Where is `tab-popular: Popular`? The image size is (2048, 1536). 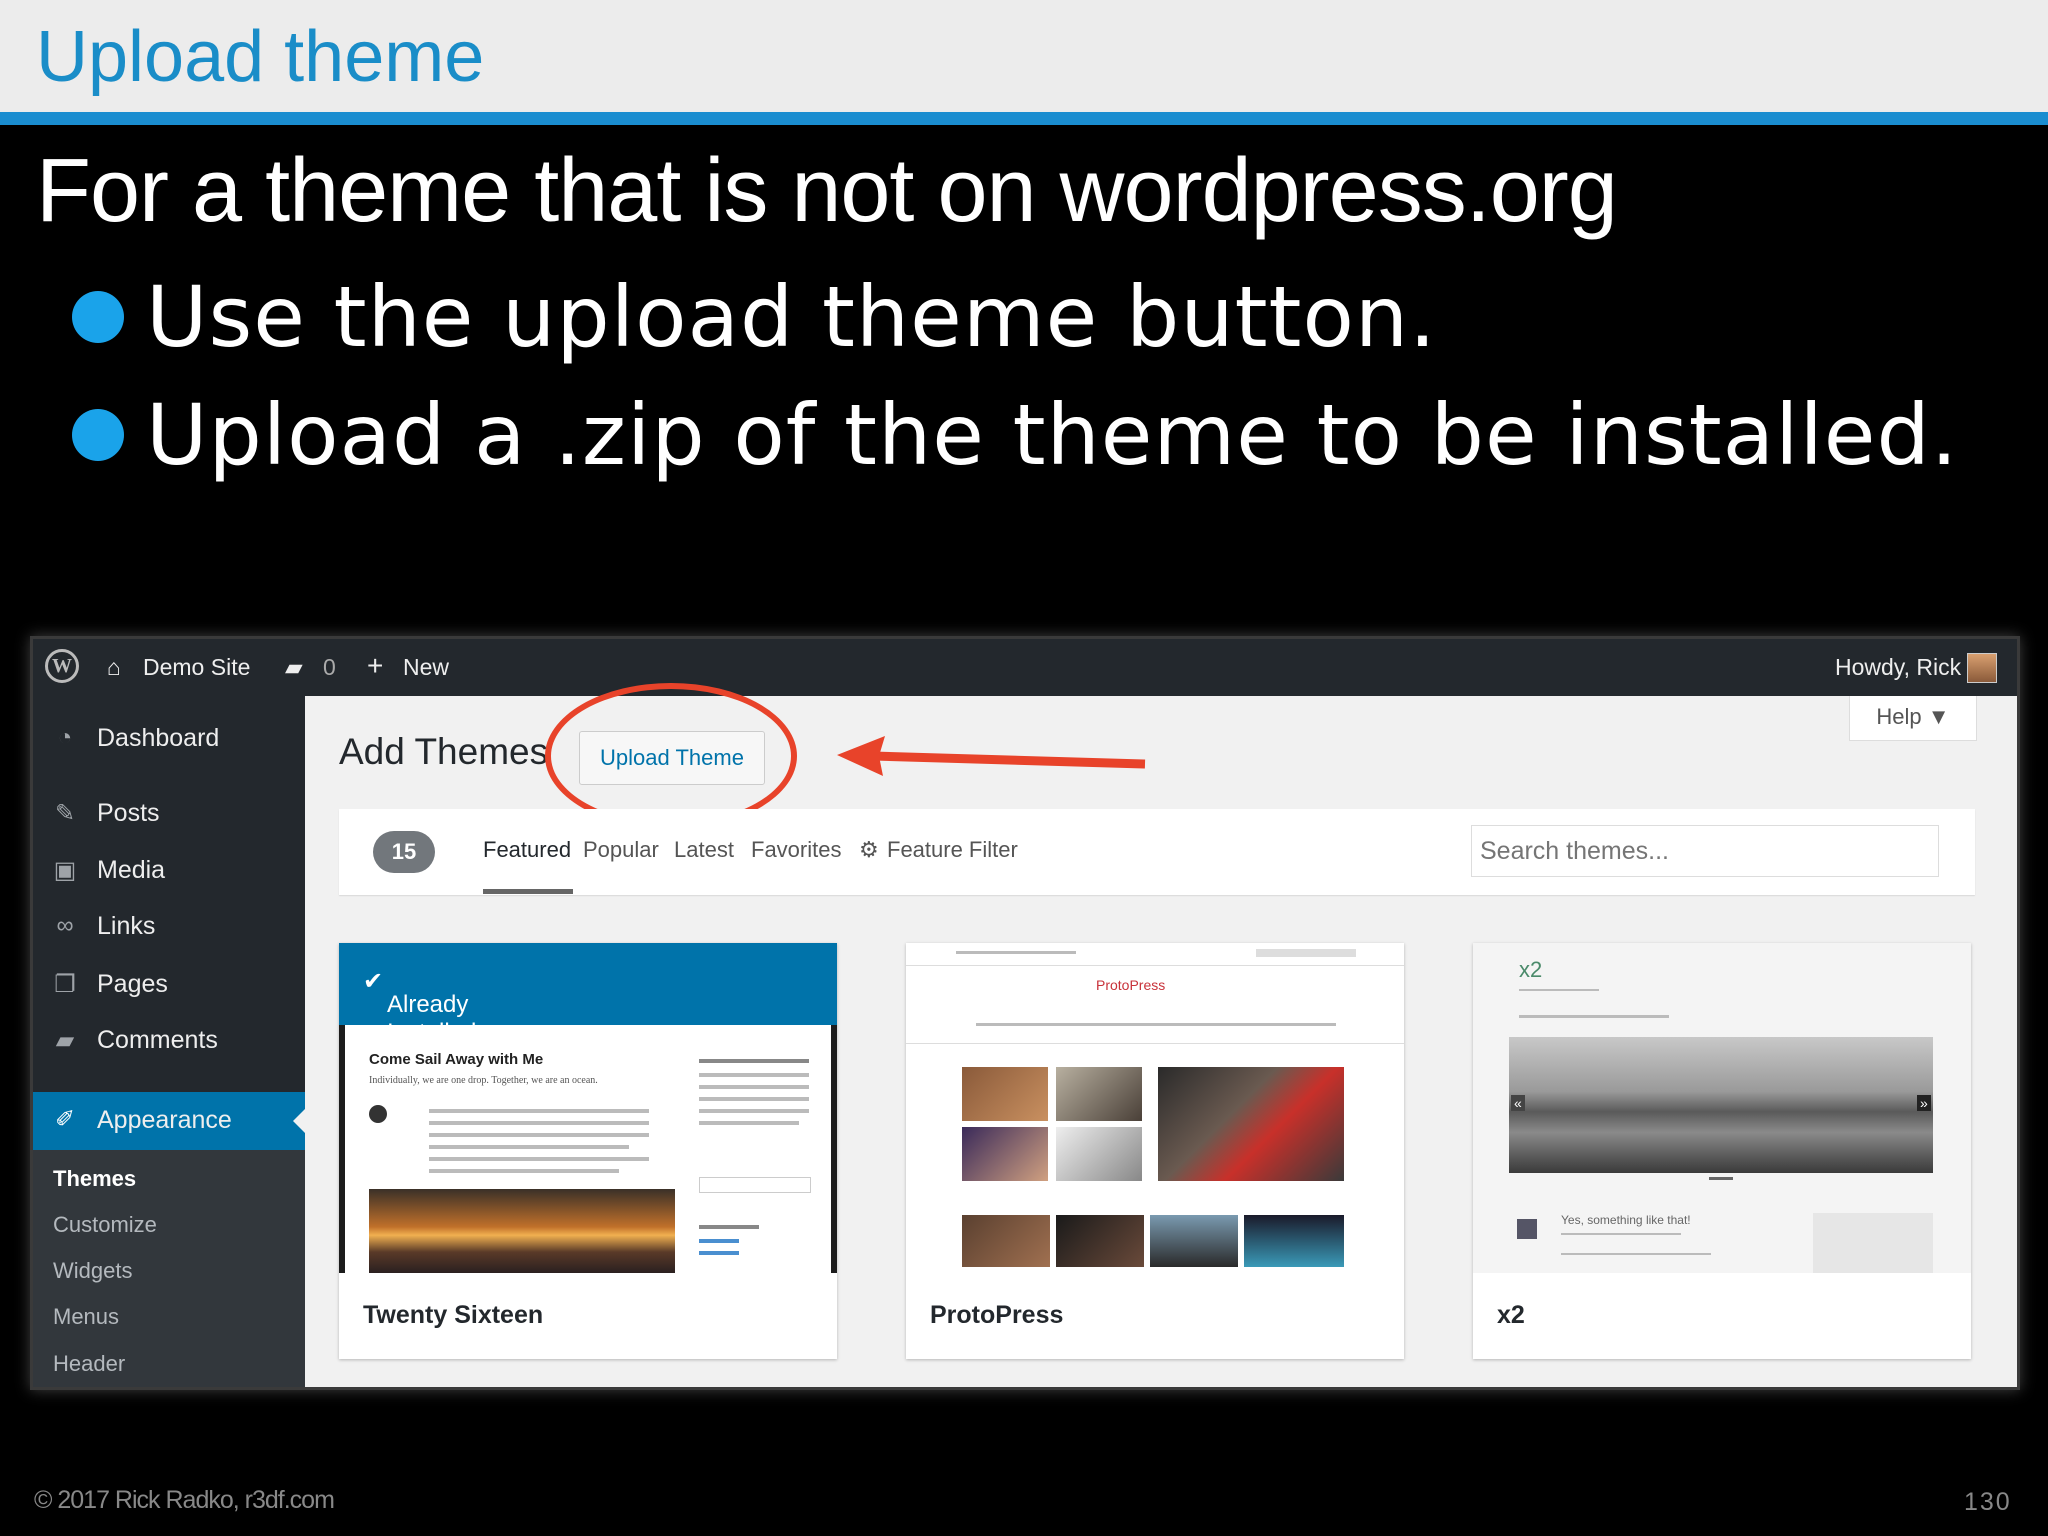 tab-popular: Popular is located at coordinates (621, 850).